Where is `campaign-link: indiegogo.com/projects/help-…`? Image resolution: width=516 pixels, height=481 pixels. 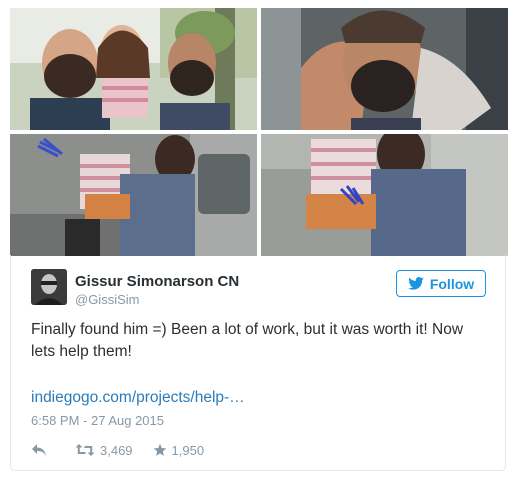
campaign-link: indiegogo.com/projects/help-… is located at coordinates (138, 398).